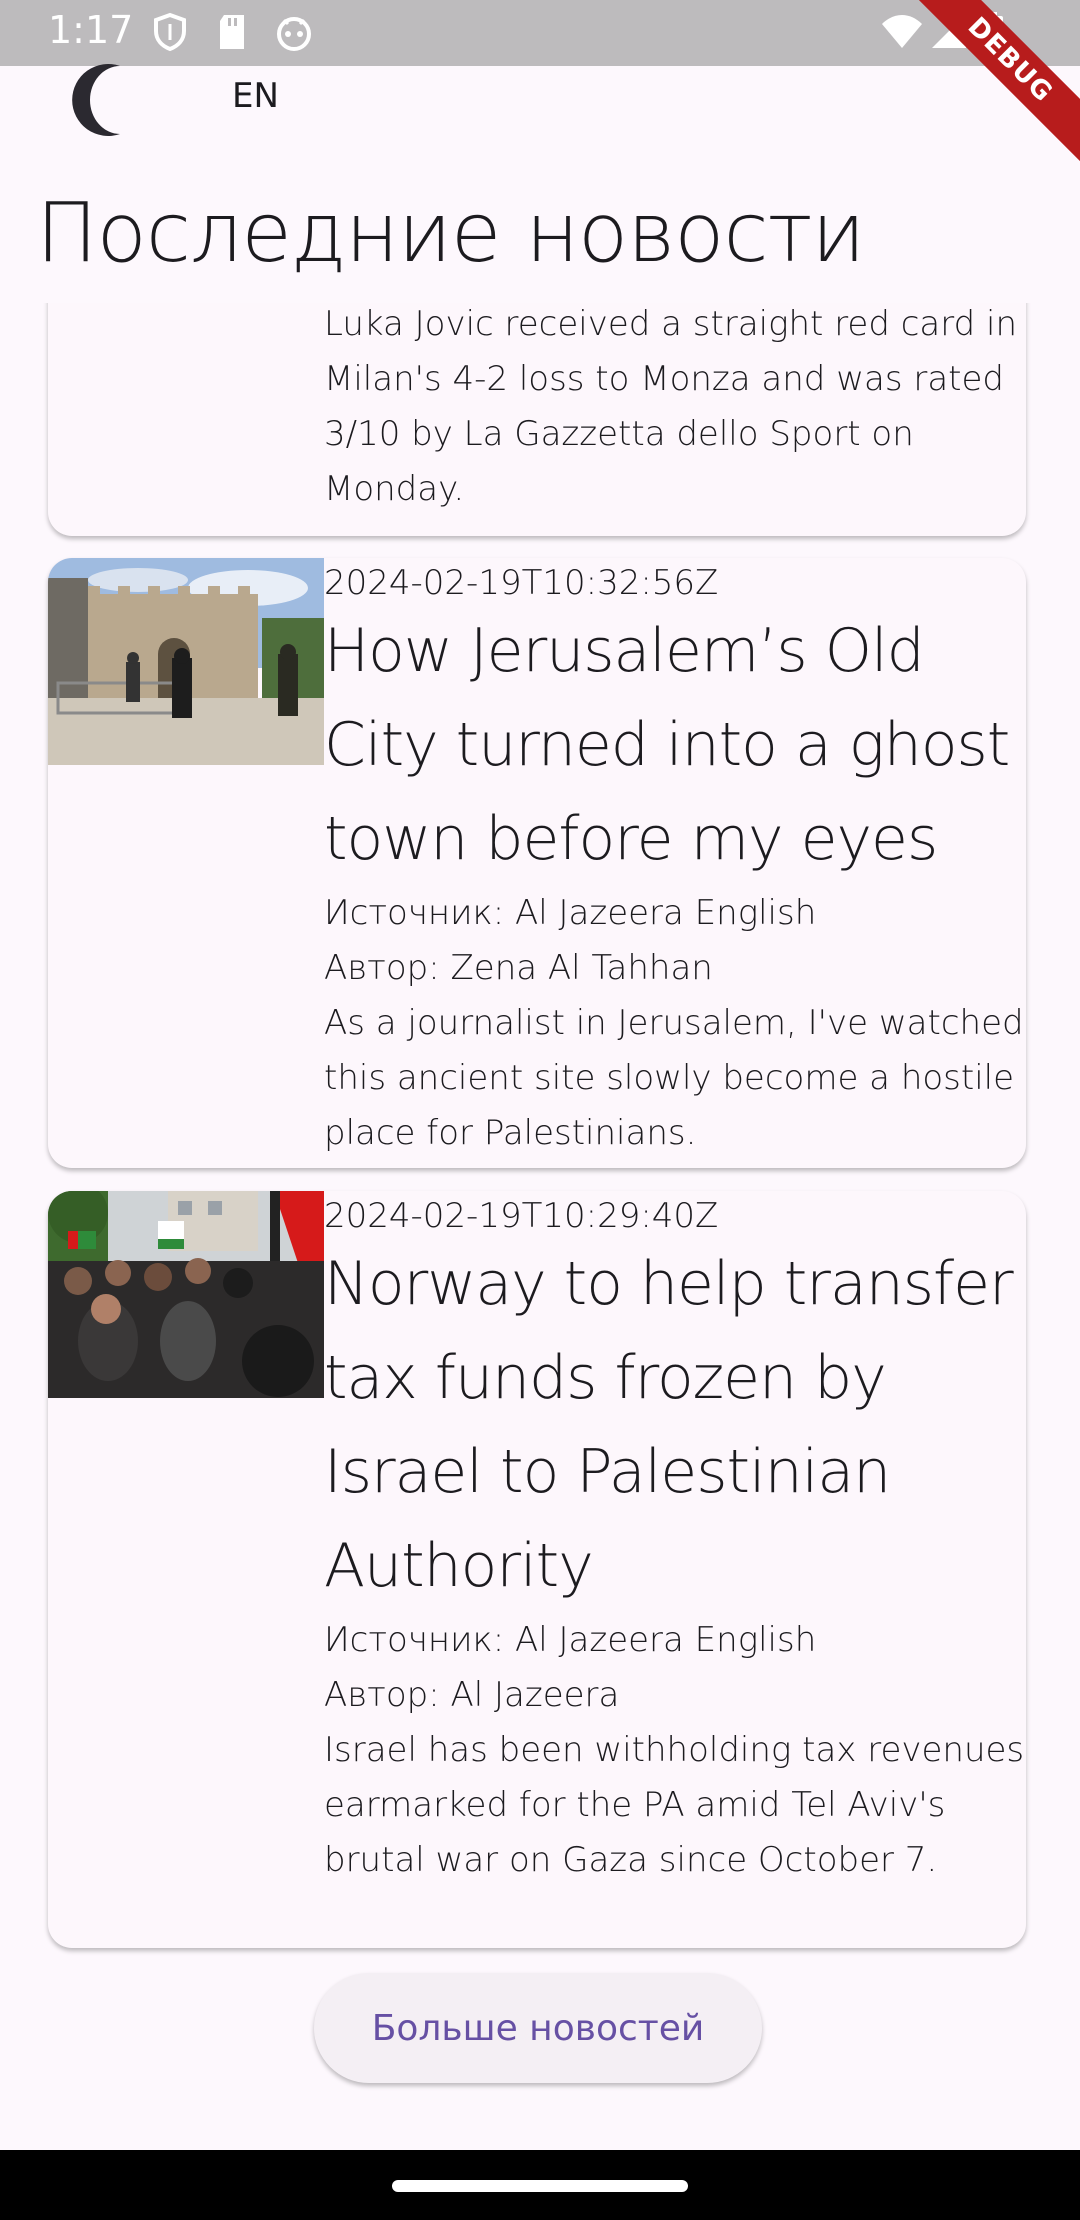 Image resolution: width=1080 pixels, height=2220 pixels. What do you see at coordinates (518, 968) in the screenshot?
I see `article-author: Автор: Zena Al Tahhan` at bounding box center [518, 968].